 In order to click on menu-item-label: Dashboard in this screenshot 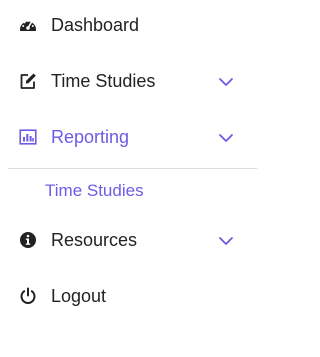, I will do `click(95, 25)`.